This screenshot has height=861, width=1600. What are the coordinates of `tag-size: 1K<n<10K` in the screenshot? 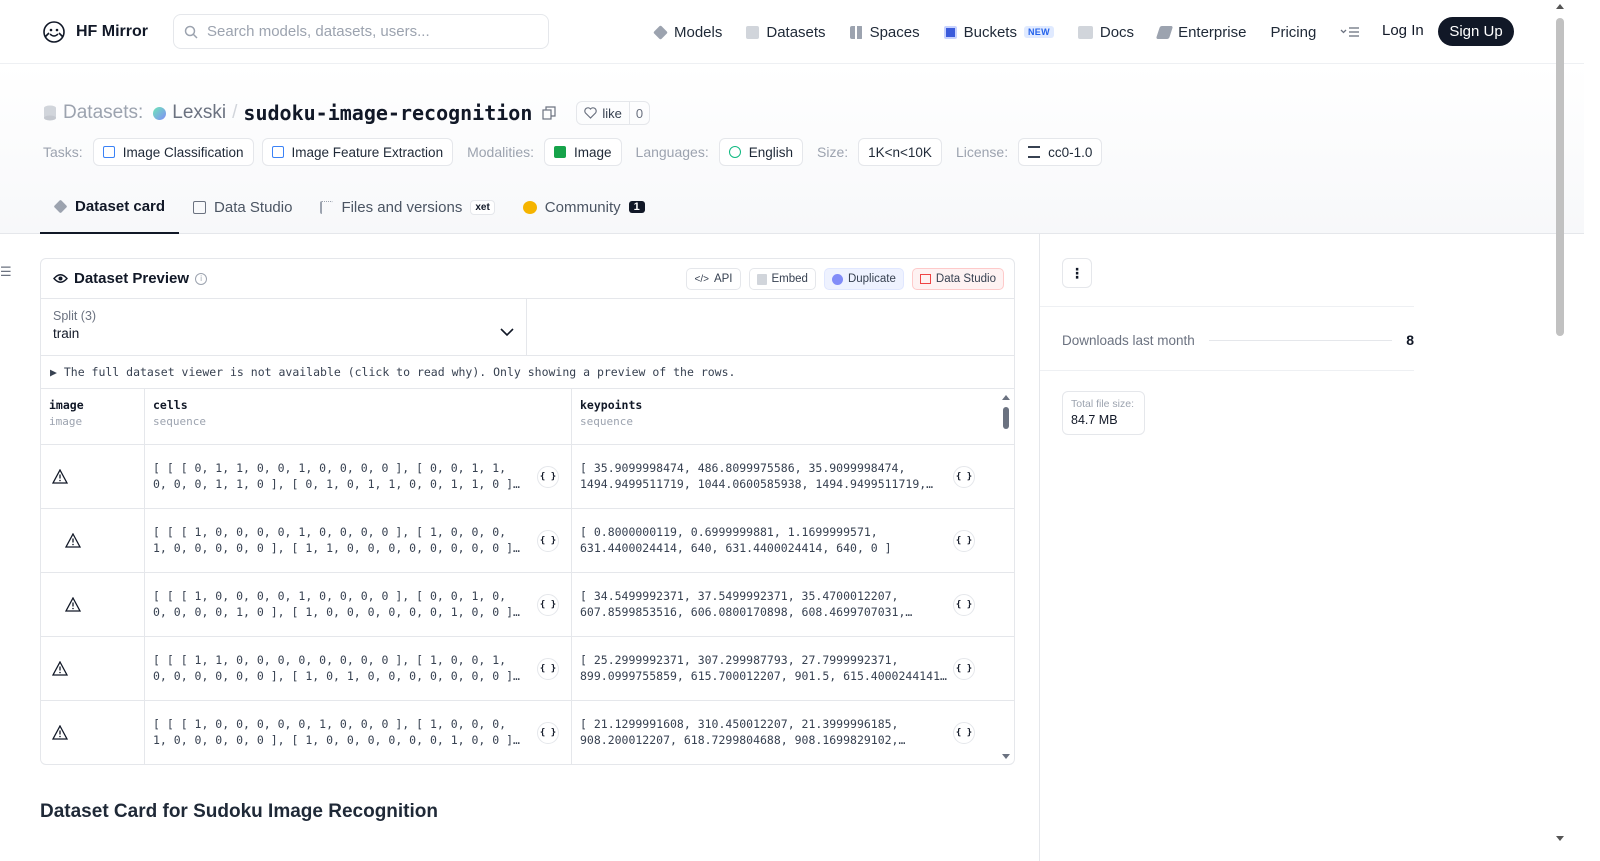 It's located at (900, 152).